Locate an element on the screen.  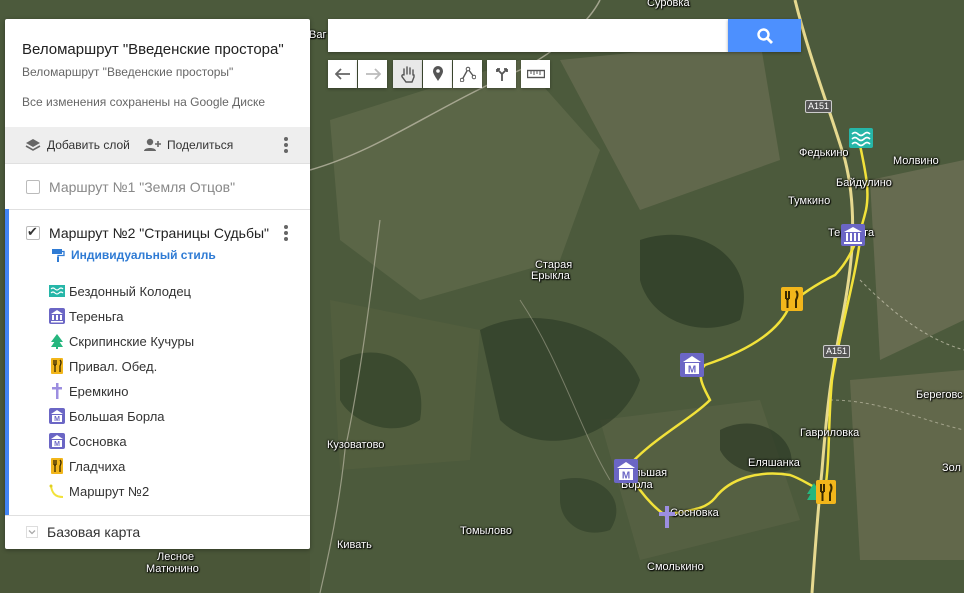
layer-name: Маршрут №2 "Страницы Судьбы" is located at coordinates (159, 233).